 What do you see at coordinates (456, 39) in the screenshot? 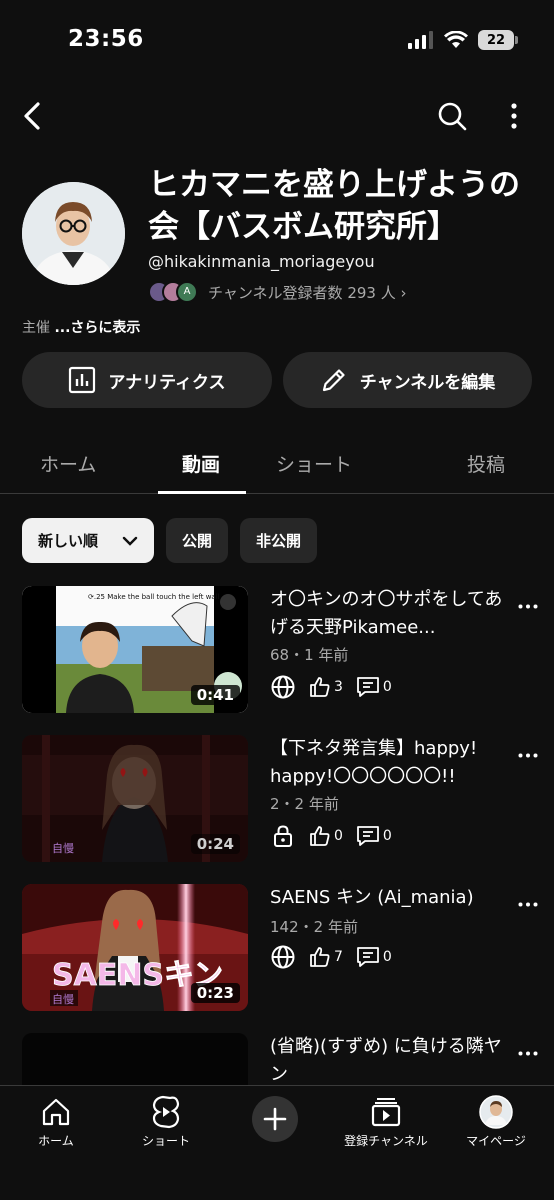
I see `wifi-icon` at bounding box center [456, 39].